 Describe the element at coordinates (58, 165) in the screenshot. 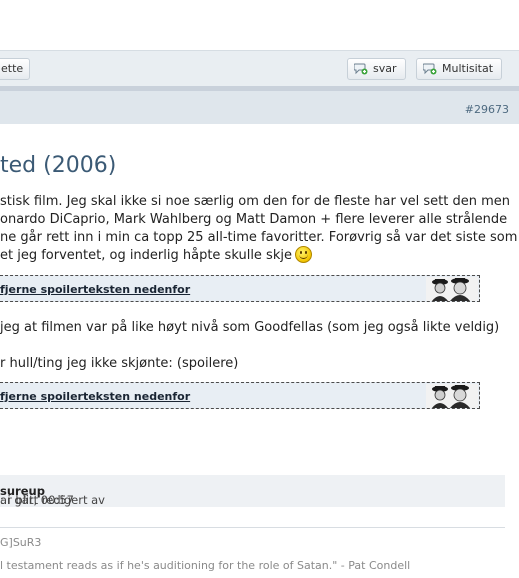

I see `post-title: ted (2006)` at that location.